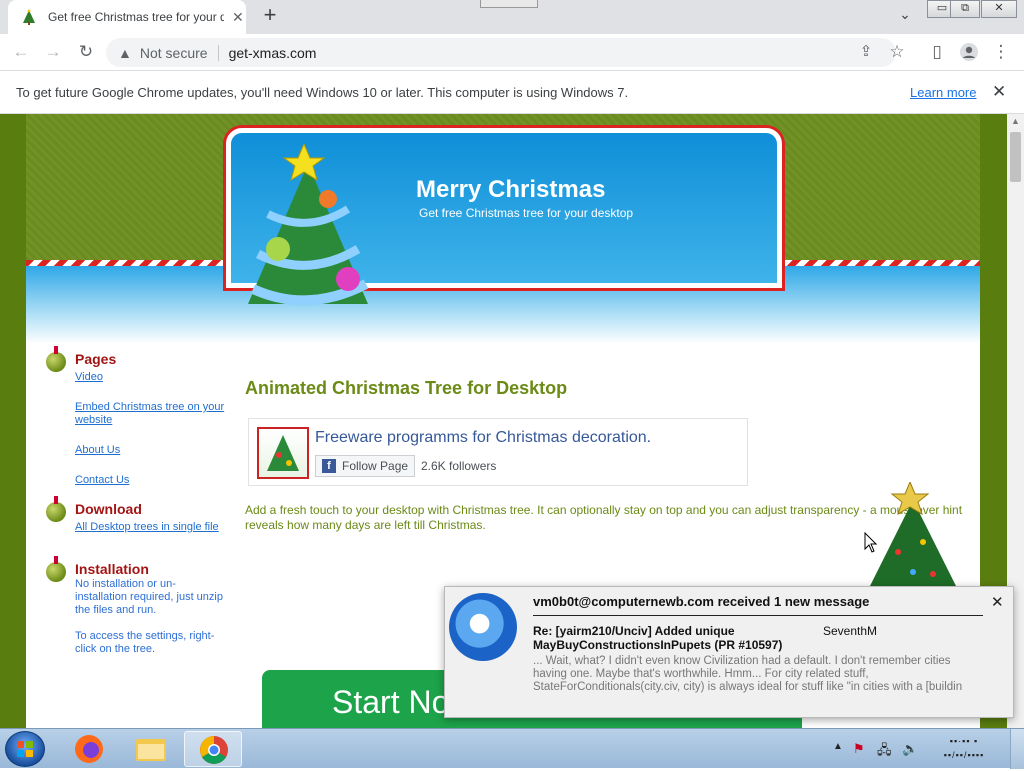 The image size is (1024, 771). What do you see at coordinates (1001, 52) in the screenshot?
I see `menu-kebab-icon: ⋮` at bounding box center [1001, 52].